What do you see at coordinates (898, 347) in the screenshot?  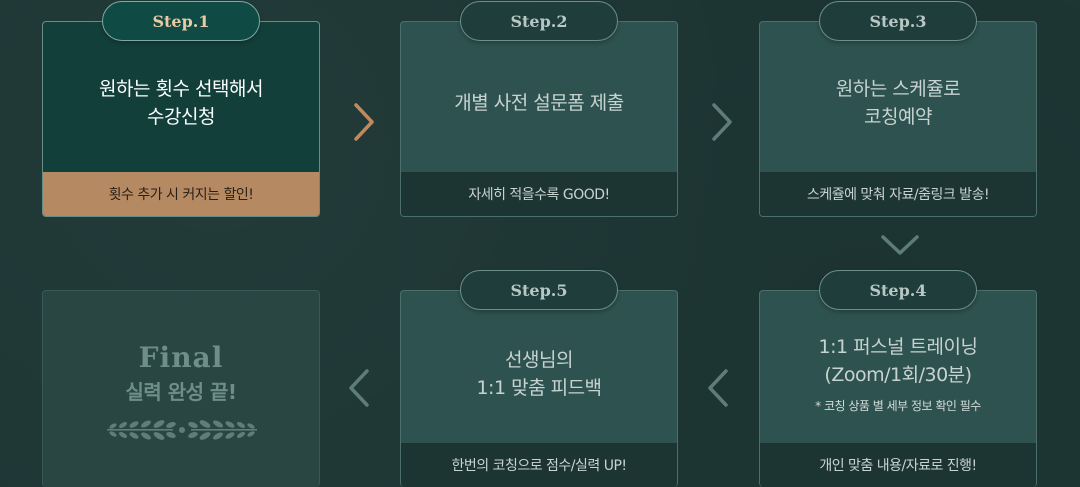 I see `step-4-line-1: 1:1 퍼스널 트레이닝` at bounding box center [898, 347].